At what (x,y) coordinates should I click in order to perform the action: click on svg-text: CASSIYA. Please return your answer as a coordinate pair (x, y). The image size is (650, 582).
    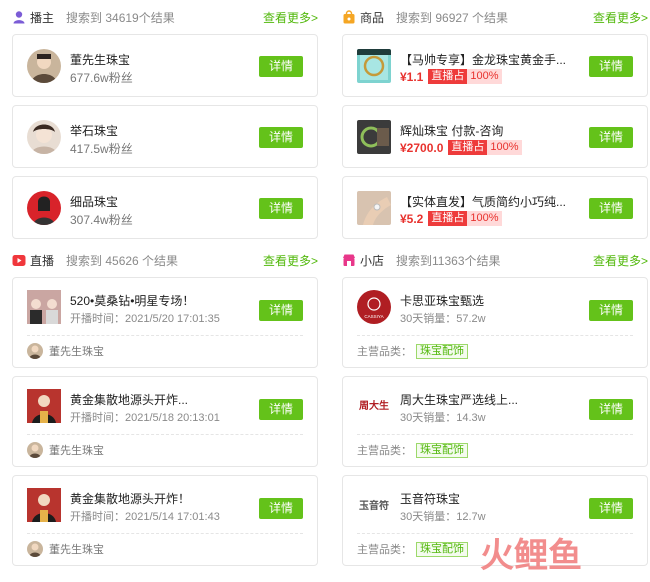
    Looking at the image, I should click on (373, 316).